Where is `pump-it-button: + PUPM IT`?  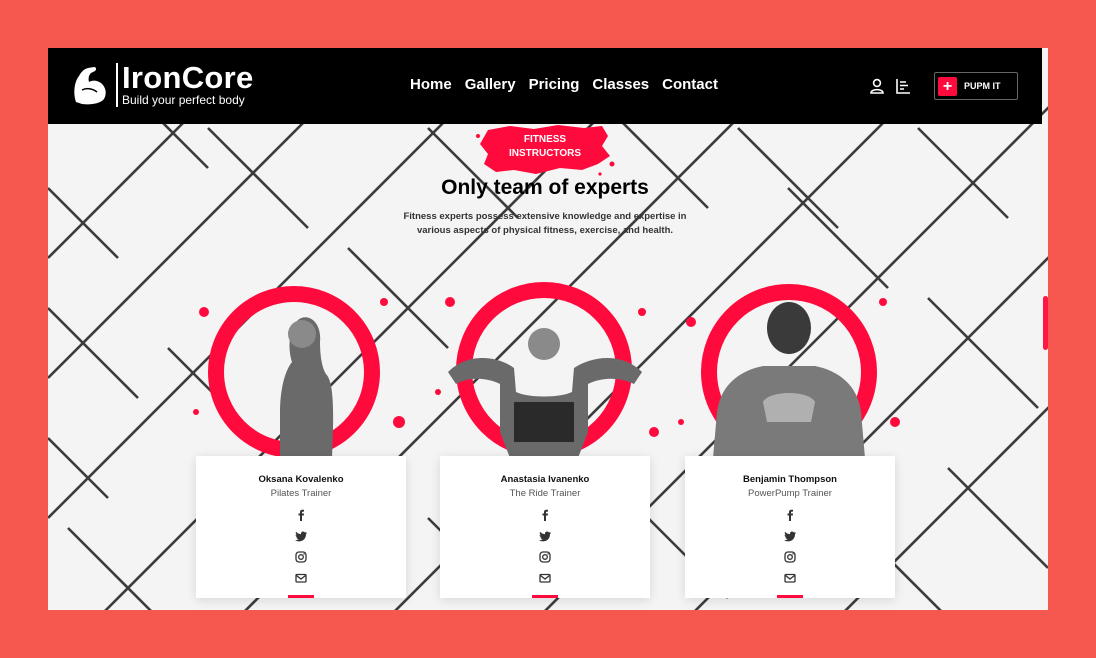 pump-it-button: + PUPM IT is located at coordinates (976, 86).